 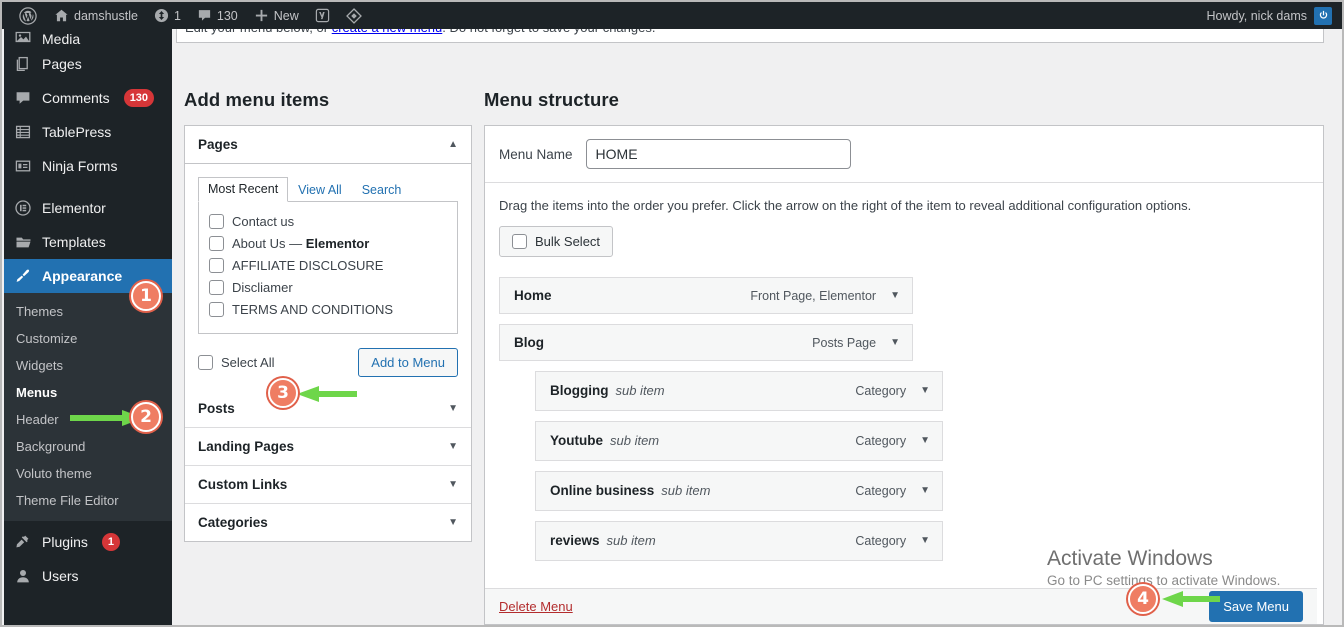 I want to click on diamond-icon, so click(x=353, y=15).